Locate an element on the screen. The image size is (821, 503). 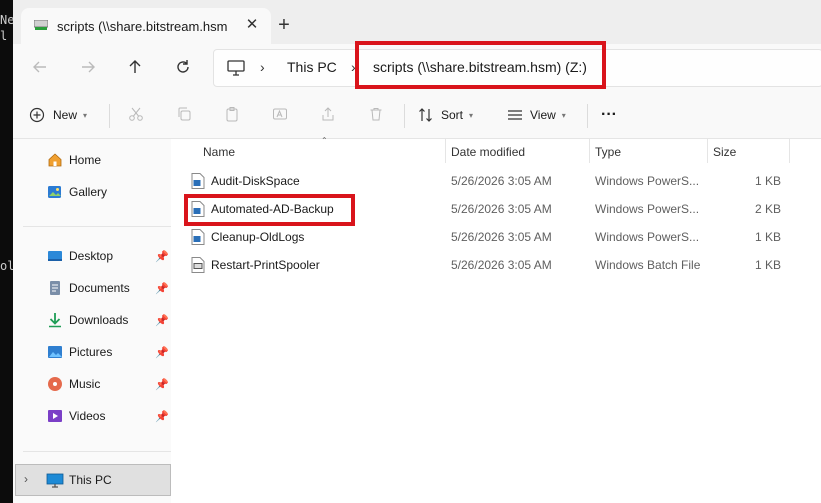
back-button is located at coordinates (40, 67).